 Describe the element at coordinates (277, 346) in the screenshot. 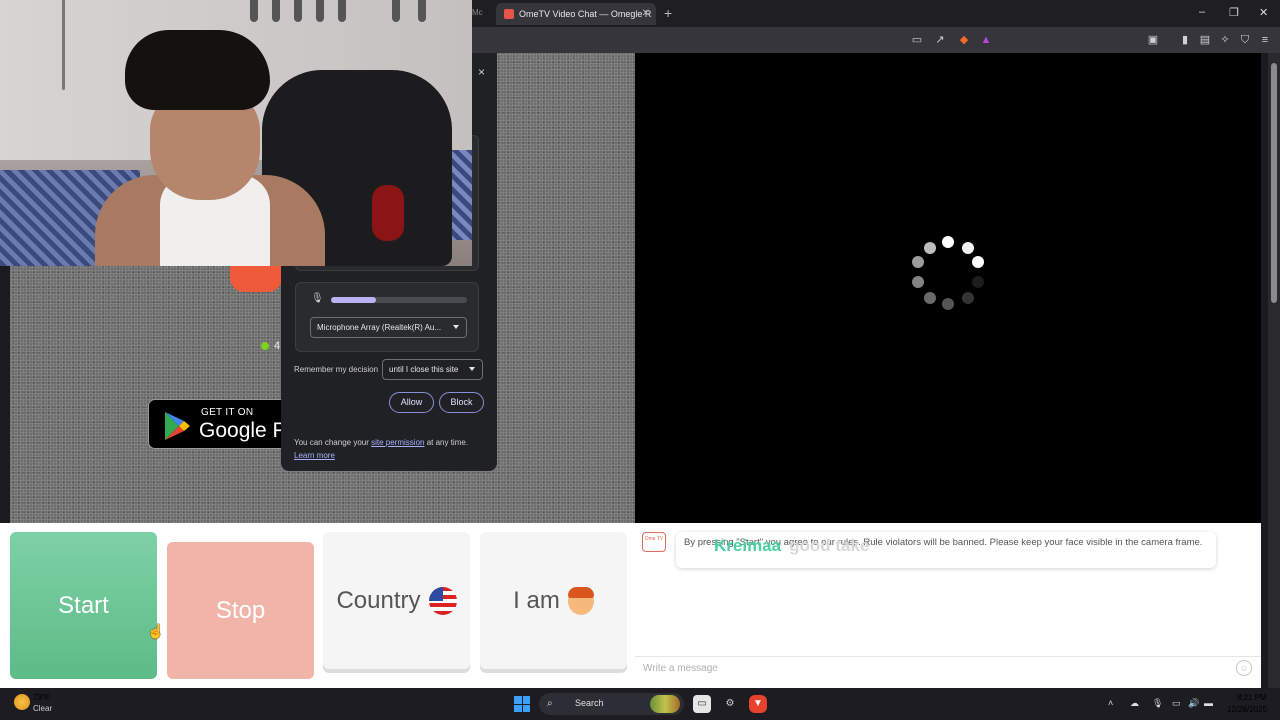

I see `online-count: 4` at that location.